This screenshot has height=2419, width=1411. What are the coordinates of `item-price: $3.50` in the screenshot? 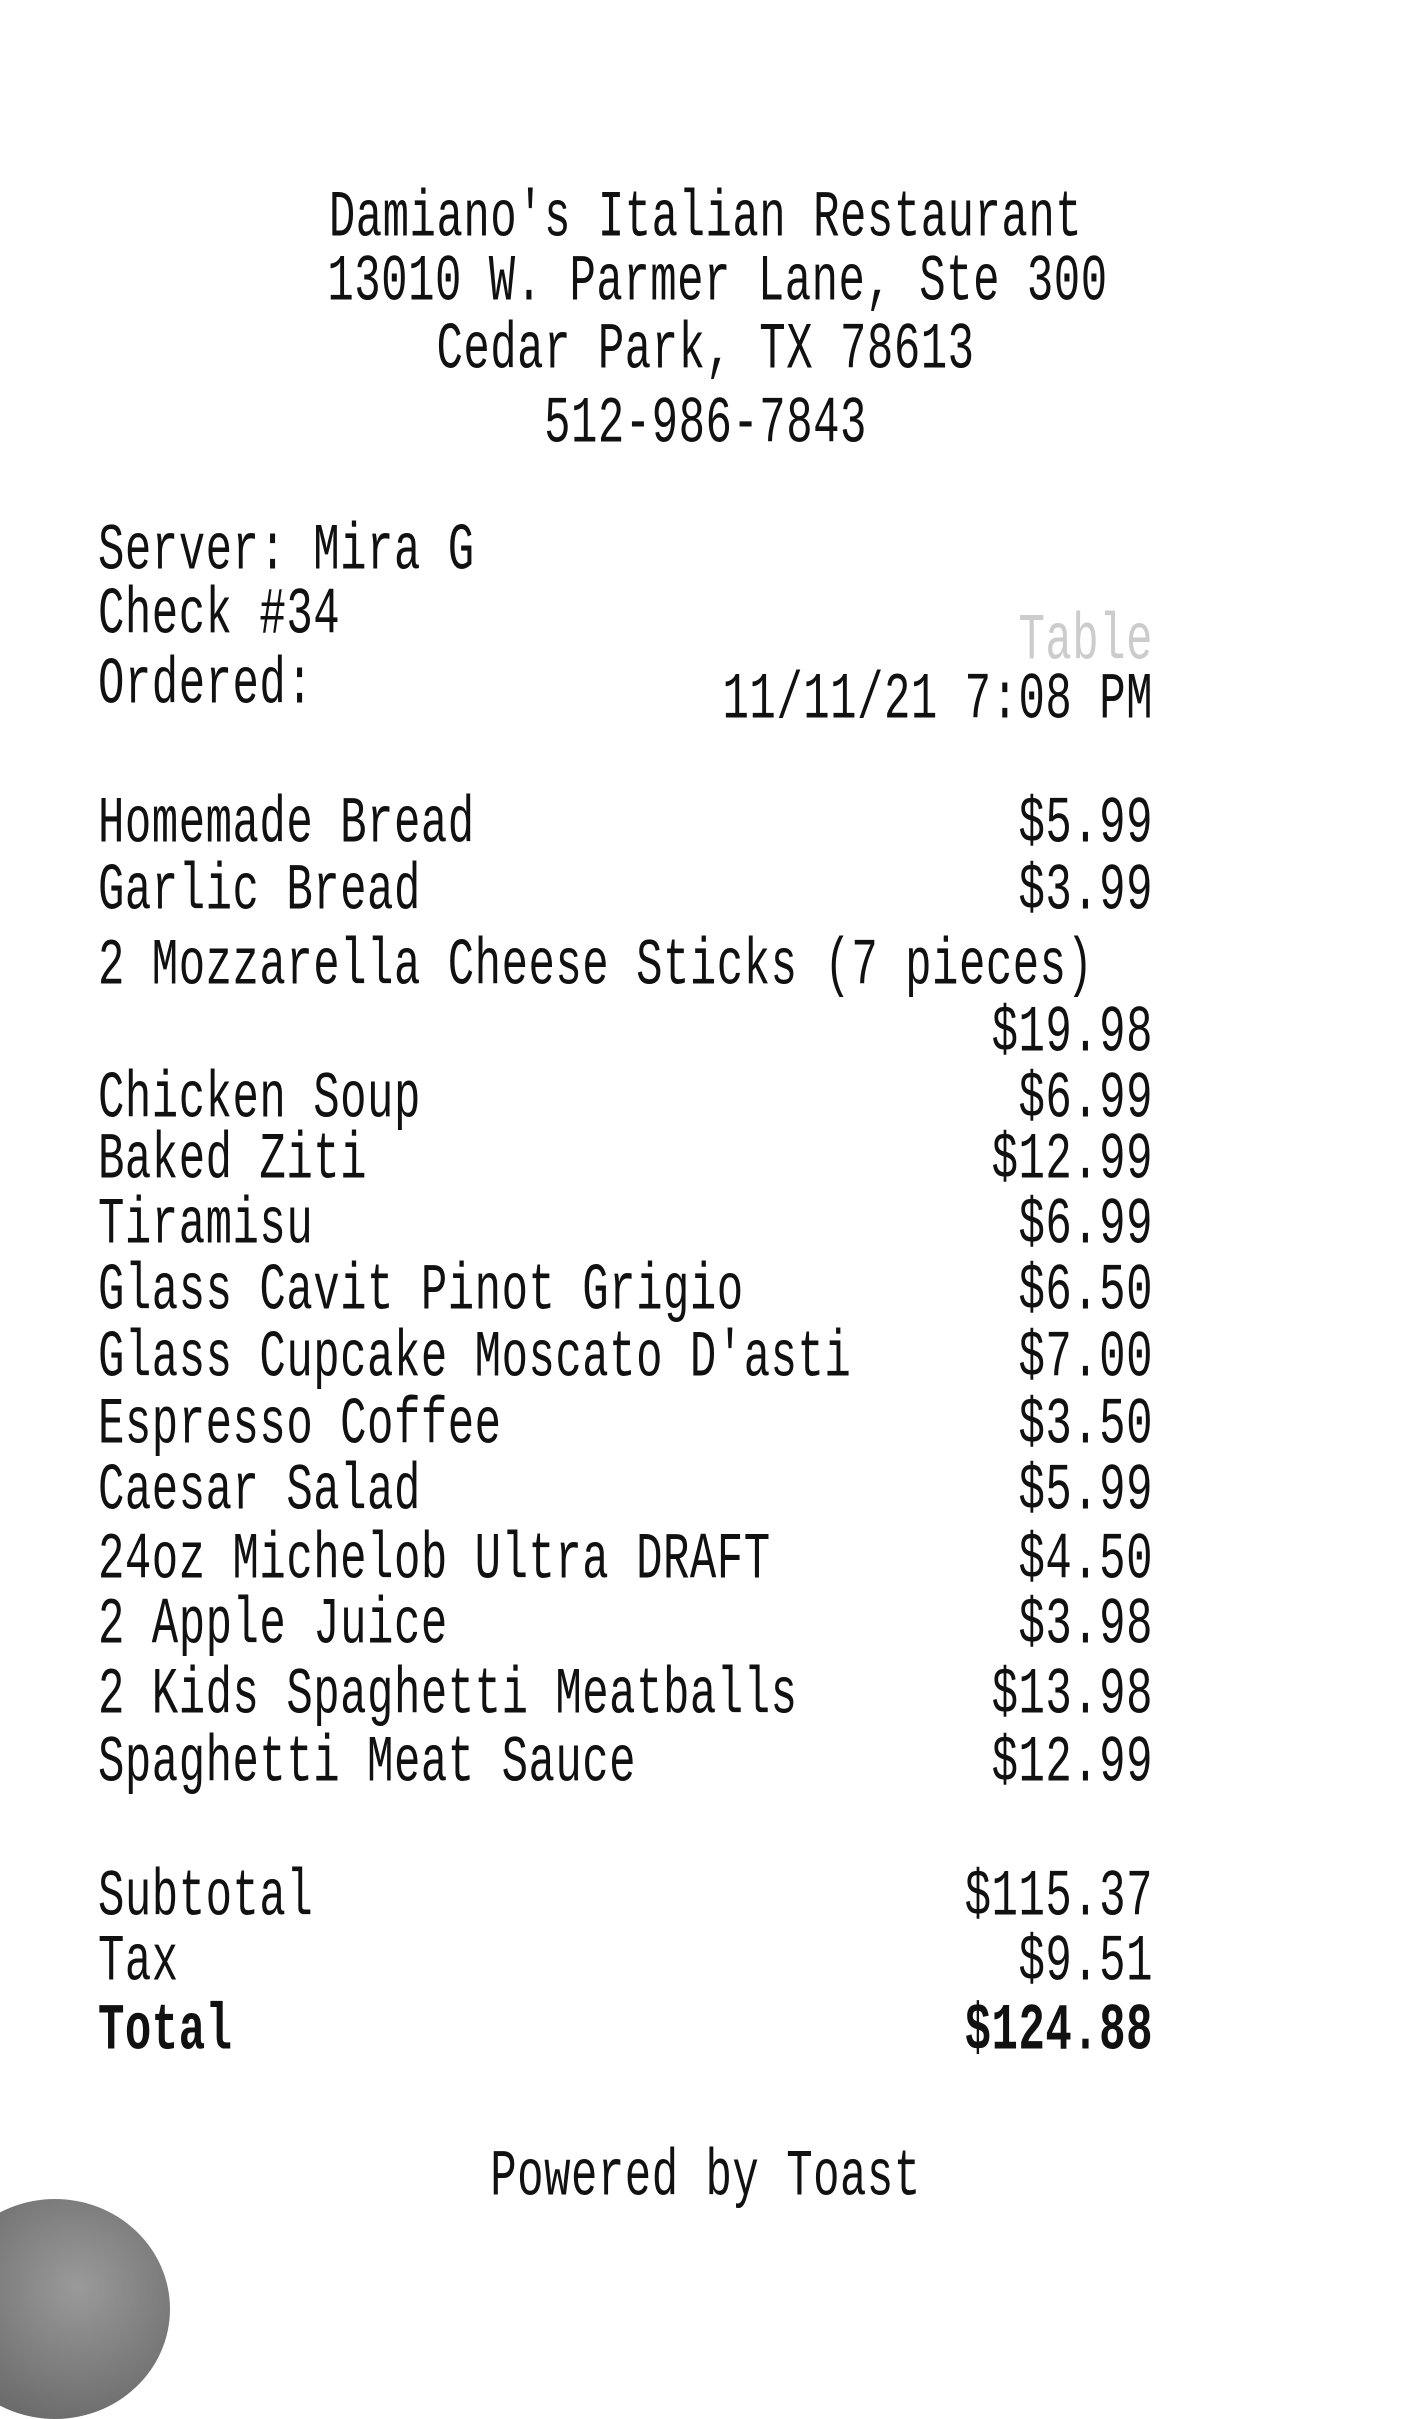 It's located at (1085, 1426).